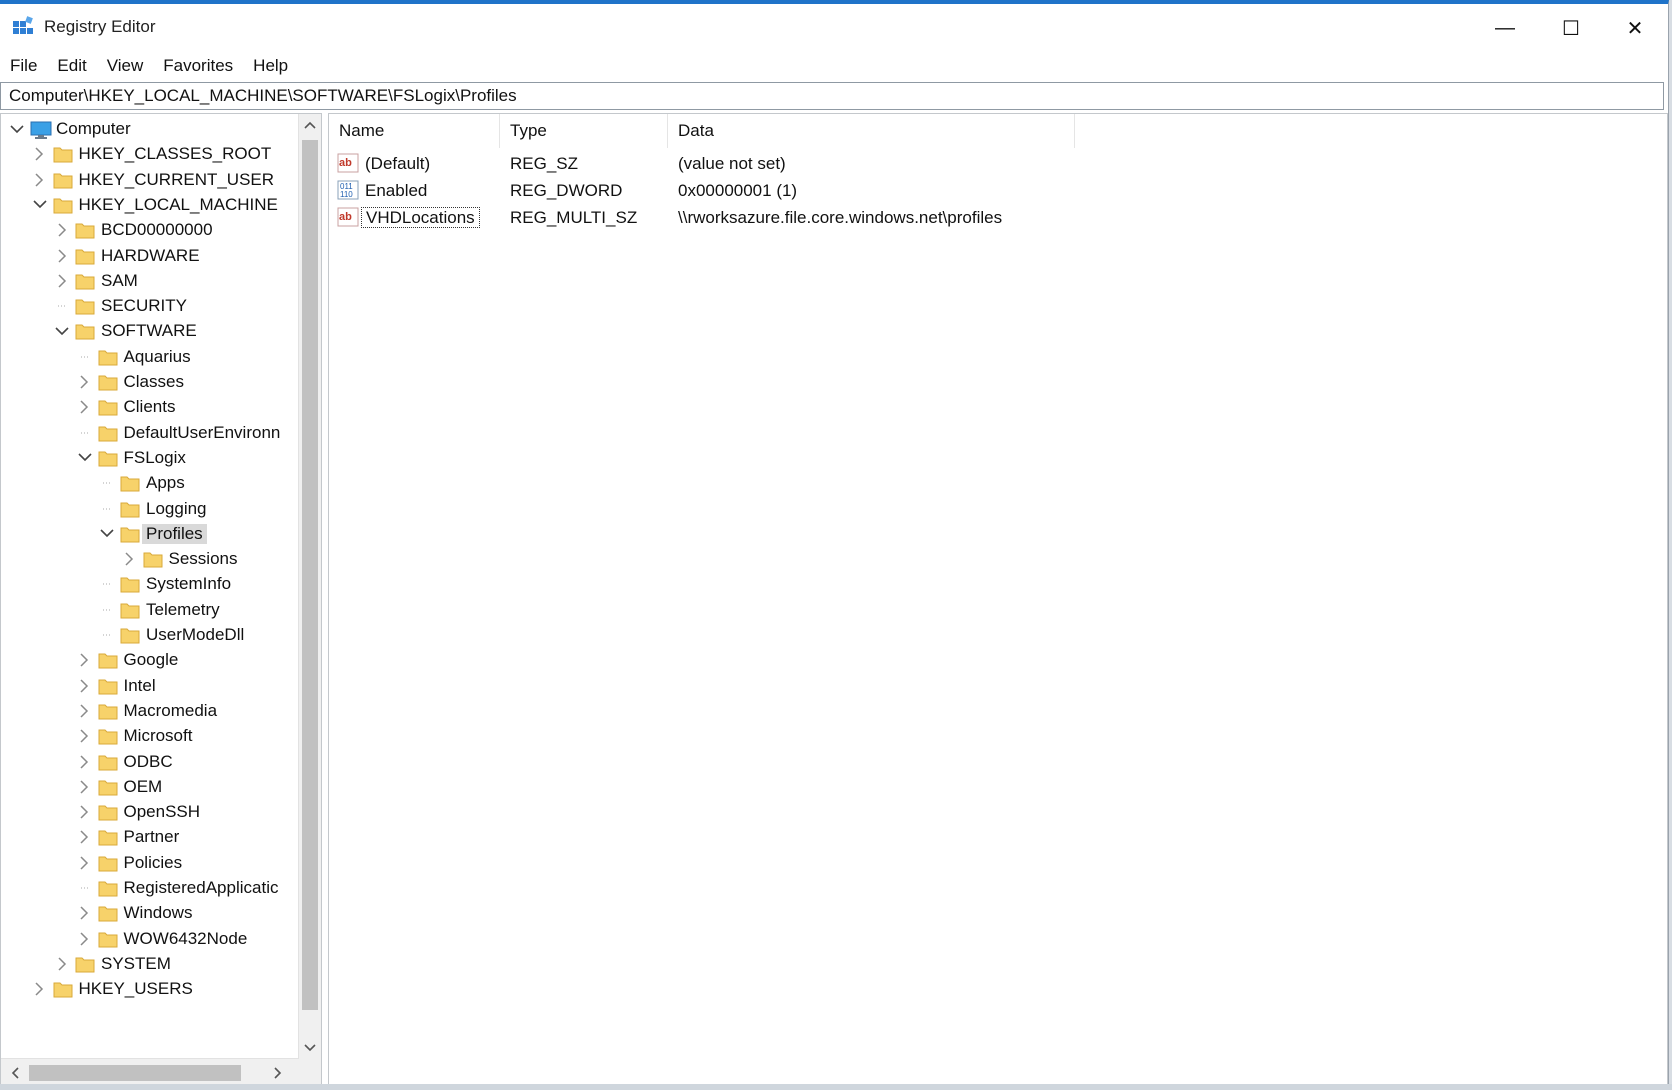  What do you see at coordinates (346, 194) in the screenshot?
I see `svg-text: 110` at bounding box center [346, 194].